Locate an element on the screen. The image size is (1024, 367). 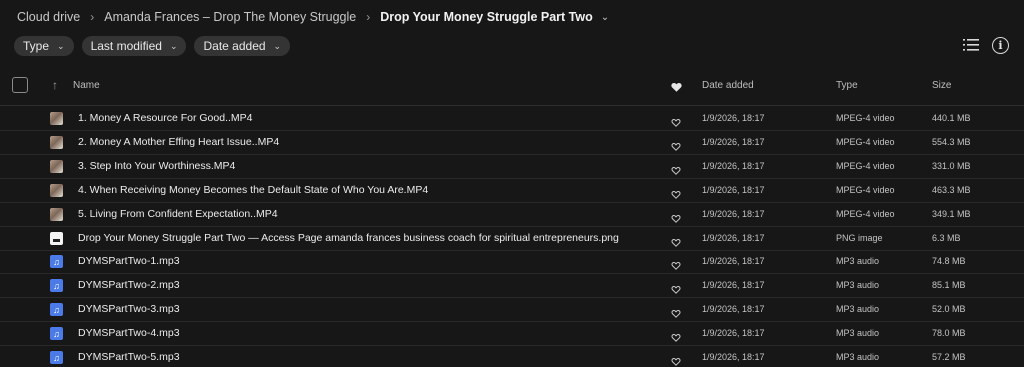
table-header: ↑ Name Date added Type Size is located at coordinates (512, 90).